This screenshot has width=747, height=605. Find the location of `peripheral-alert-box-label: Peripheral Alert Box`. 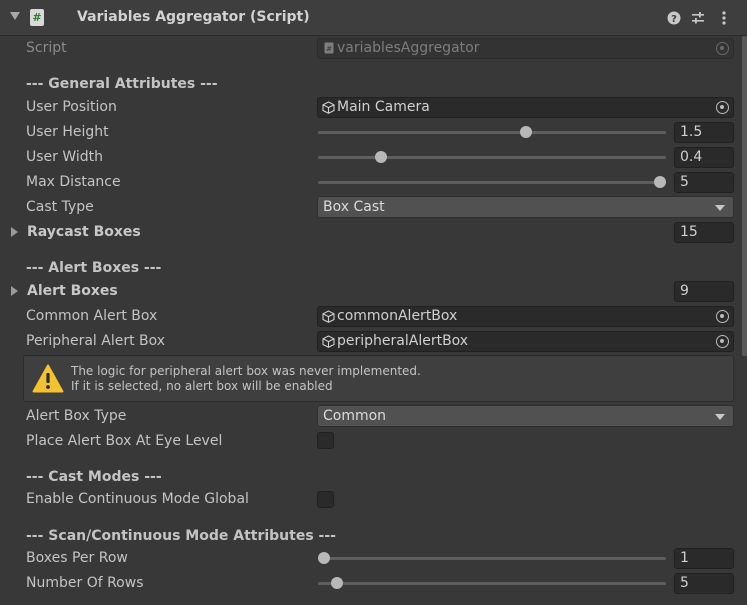

peripheral-alert-box-label: Peripheral Alert Box is located at coordinates (96, 341).